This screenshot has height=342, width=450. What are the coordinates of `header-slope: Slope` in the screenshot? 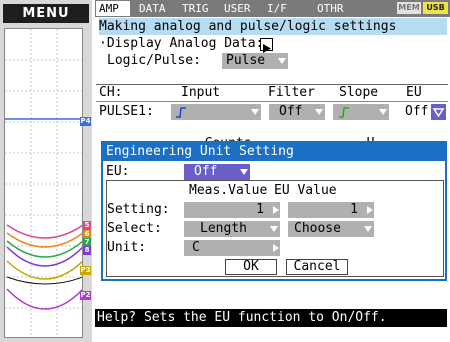 It's located at (359, 92).